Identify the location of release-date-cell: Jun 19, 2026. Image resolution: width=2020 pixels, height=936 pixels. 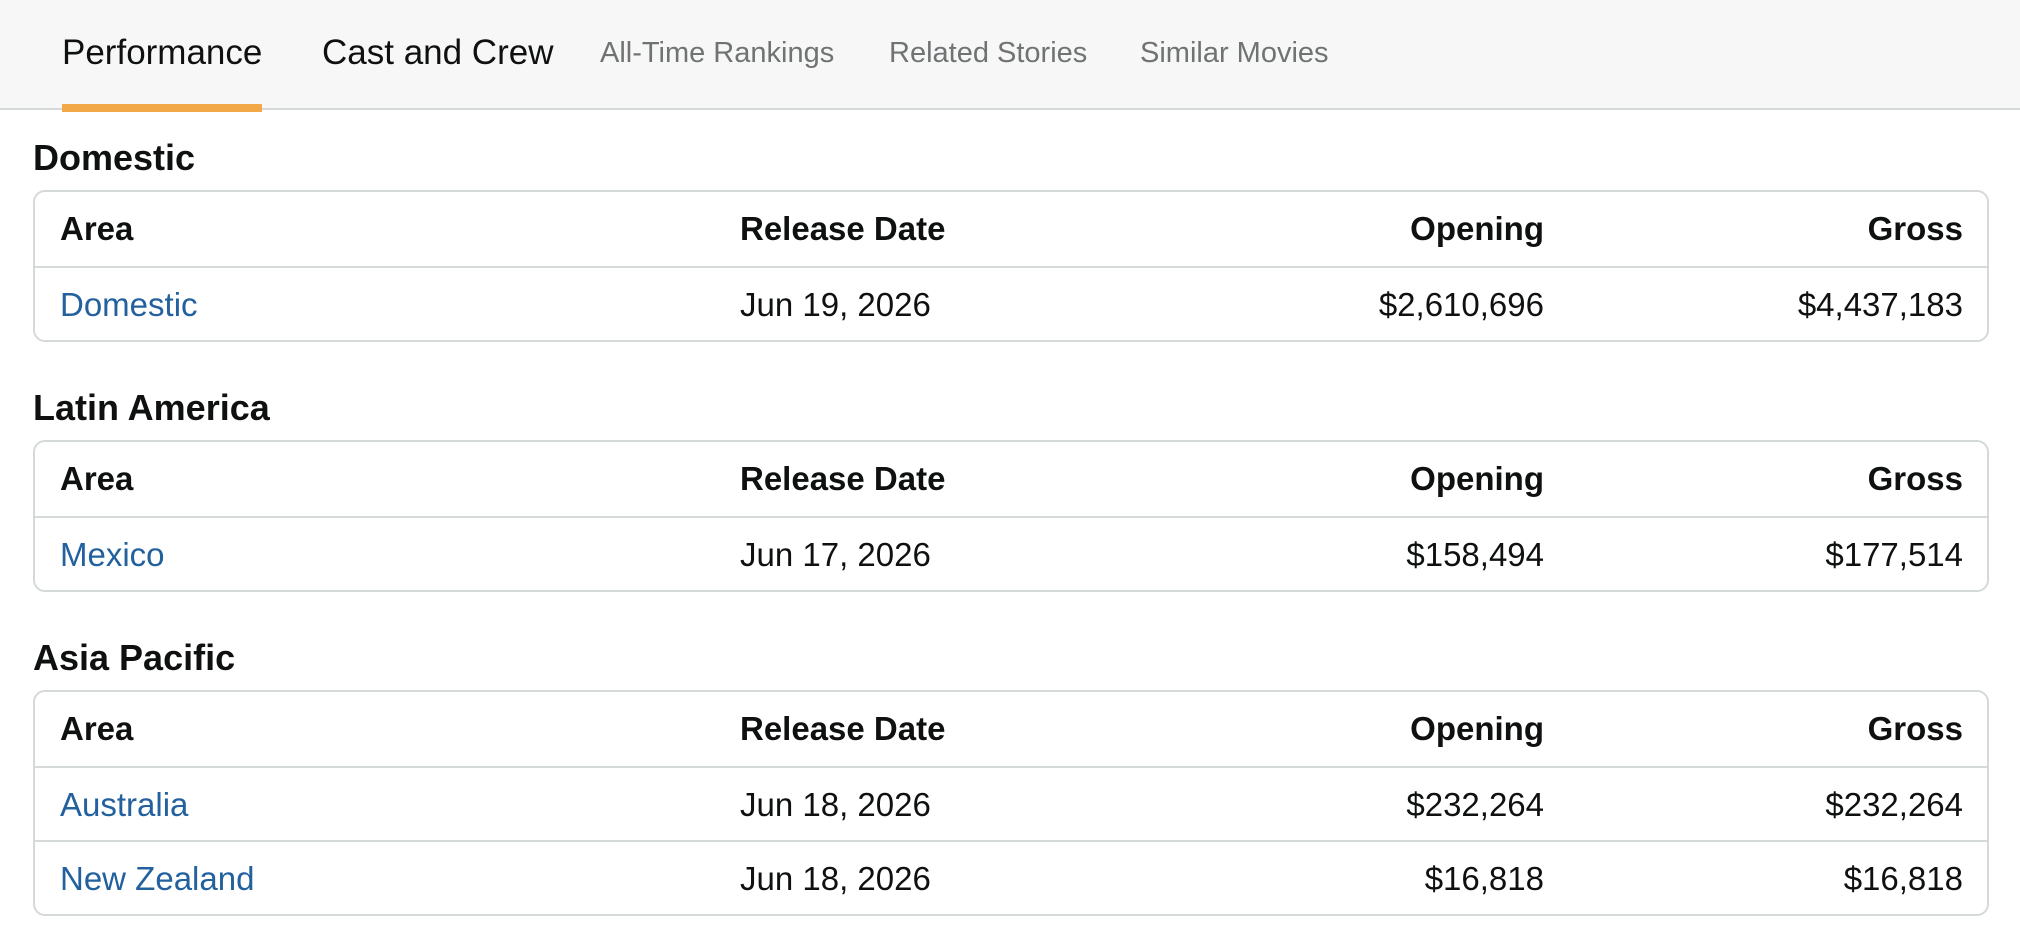
(835, 304).